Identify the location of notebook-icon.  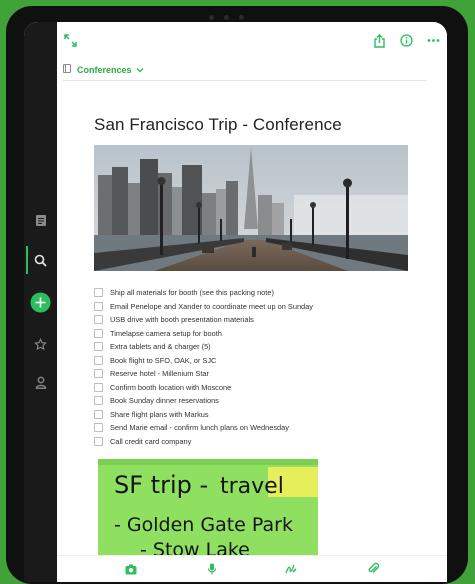
(67, 69).